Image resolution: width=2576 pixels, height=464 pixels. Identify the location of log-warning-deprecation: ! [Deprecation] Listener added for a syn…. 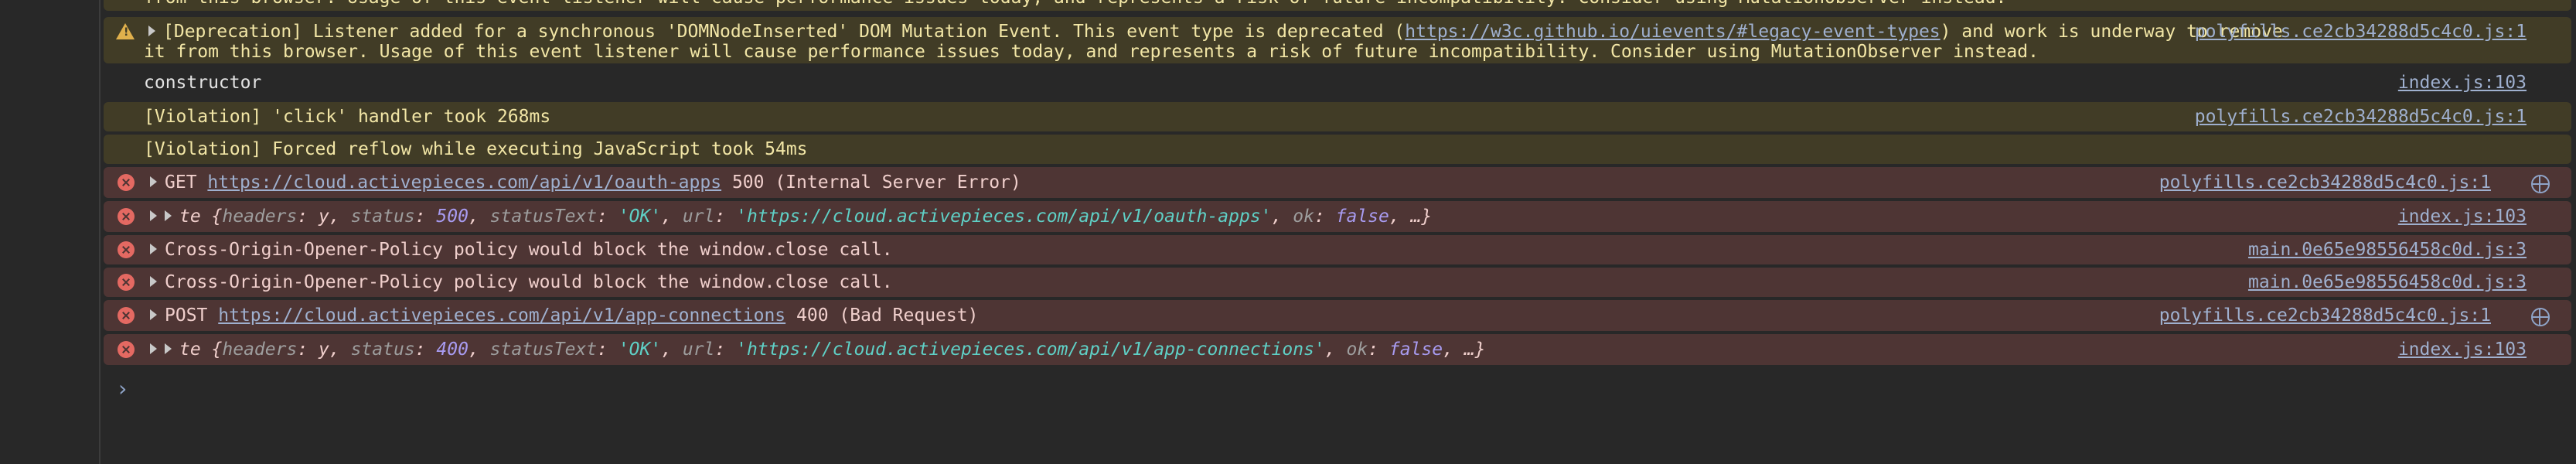
(1337, 40).